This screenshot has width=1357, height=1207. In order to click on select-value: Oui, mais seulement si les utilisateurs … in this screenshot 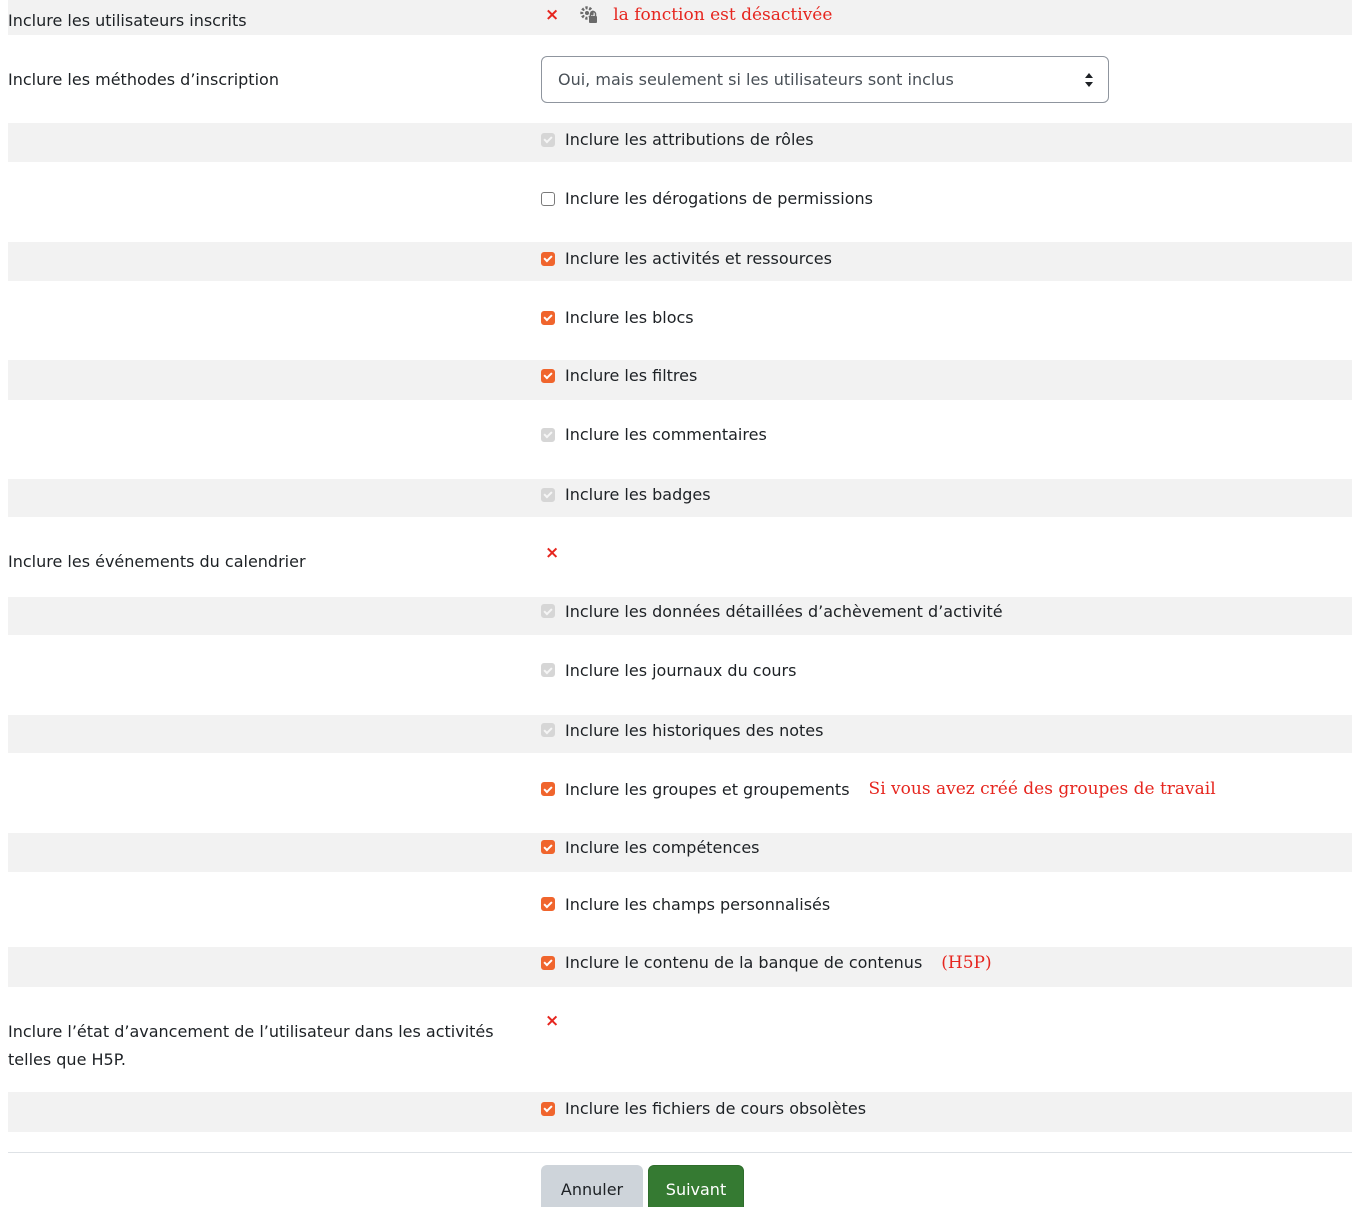, I will do `click(756, 79)`.